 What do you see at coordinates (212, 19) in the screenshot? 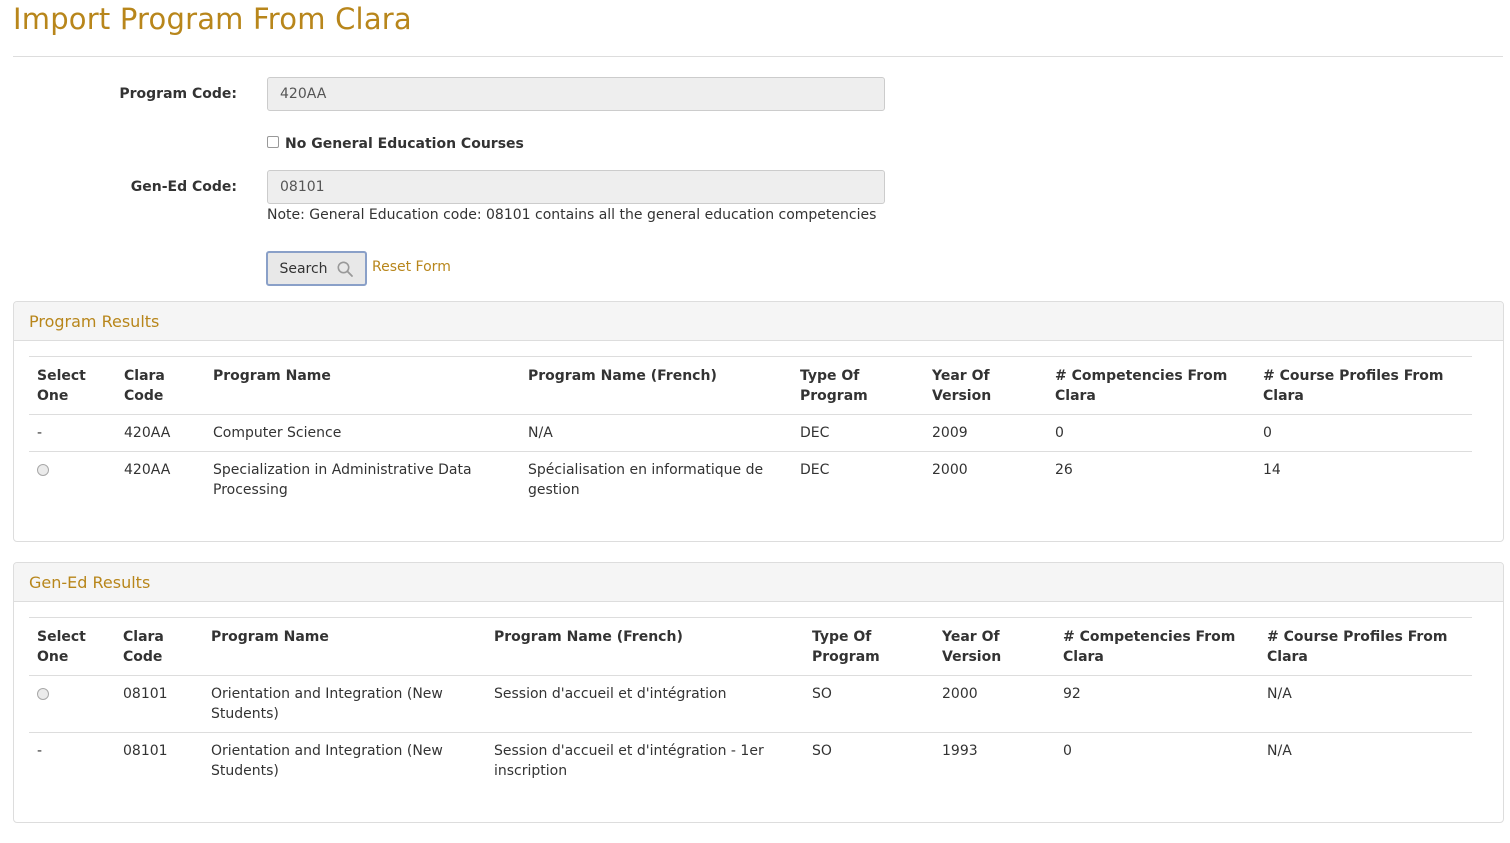
I see `page-title: Import Program From Clara` at bounding box center [212, 19].